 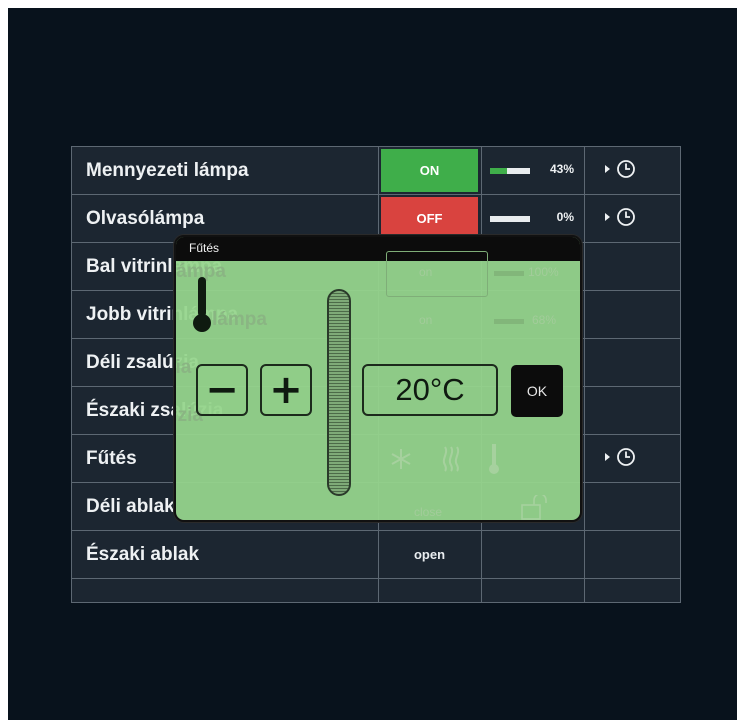 What do you see at coordinates (428, 512) in the screenshot?
I see `ghost-state: close` at bounding box center [428, 512].